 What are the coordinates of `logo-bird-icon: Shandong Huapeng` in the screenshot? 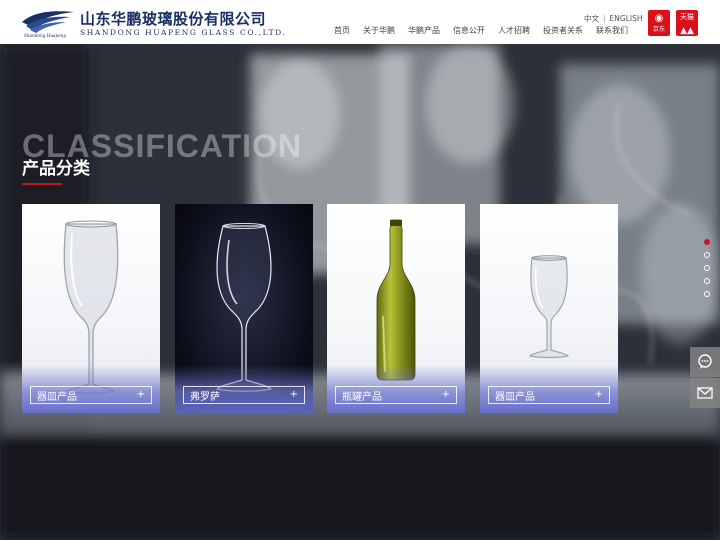 It's located at (48, 22).